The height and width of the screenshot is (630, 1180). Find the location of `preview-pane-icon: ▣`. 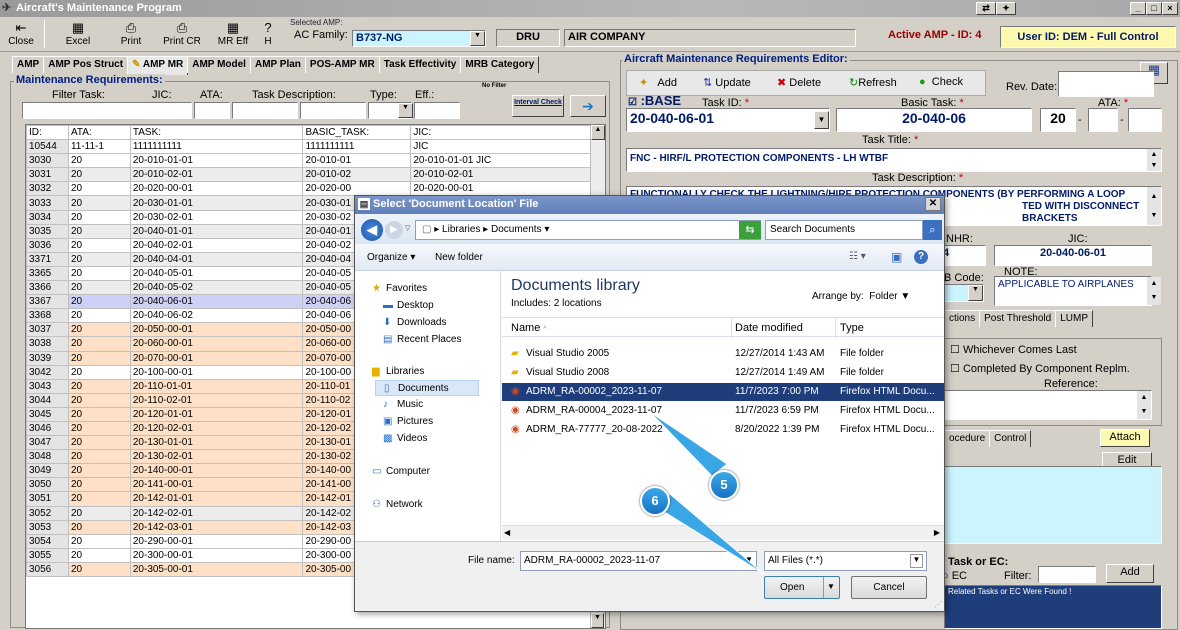

preview-pane-icon: ▣ is located at coordinates (896, 257).